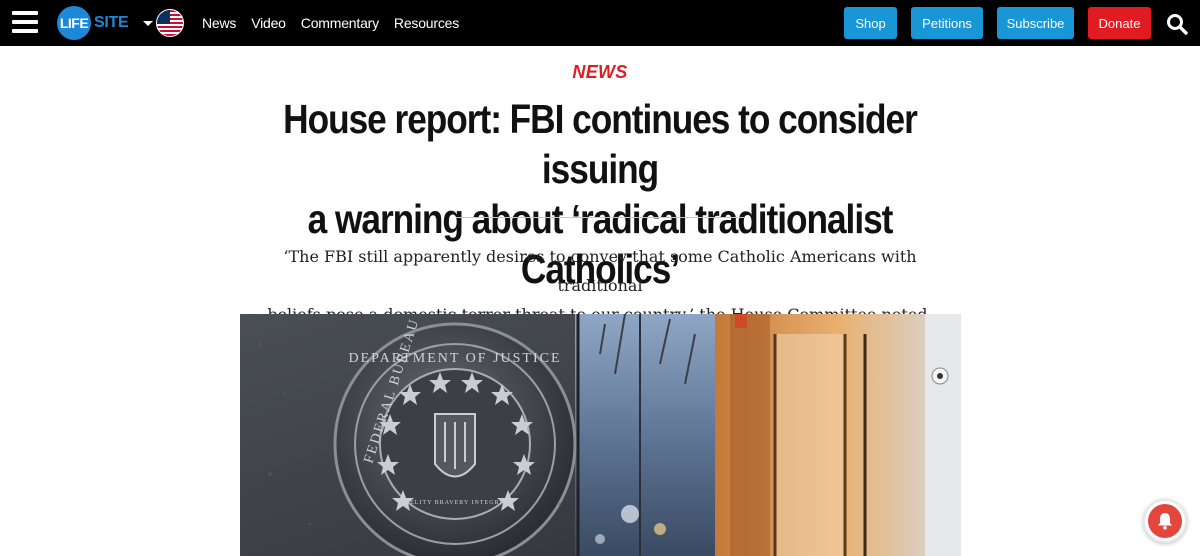 The width and height of the screenshot is (1200, 556). Describe the element at coordinates (93, 23) in the screenshot. I see `site-logo: LIFE SITE` at that location.